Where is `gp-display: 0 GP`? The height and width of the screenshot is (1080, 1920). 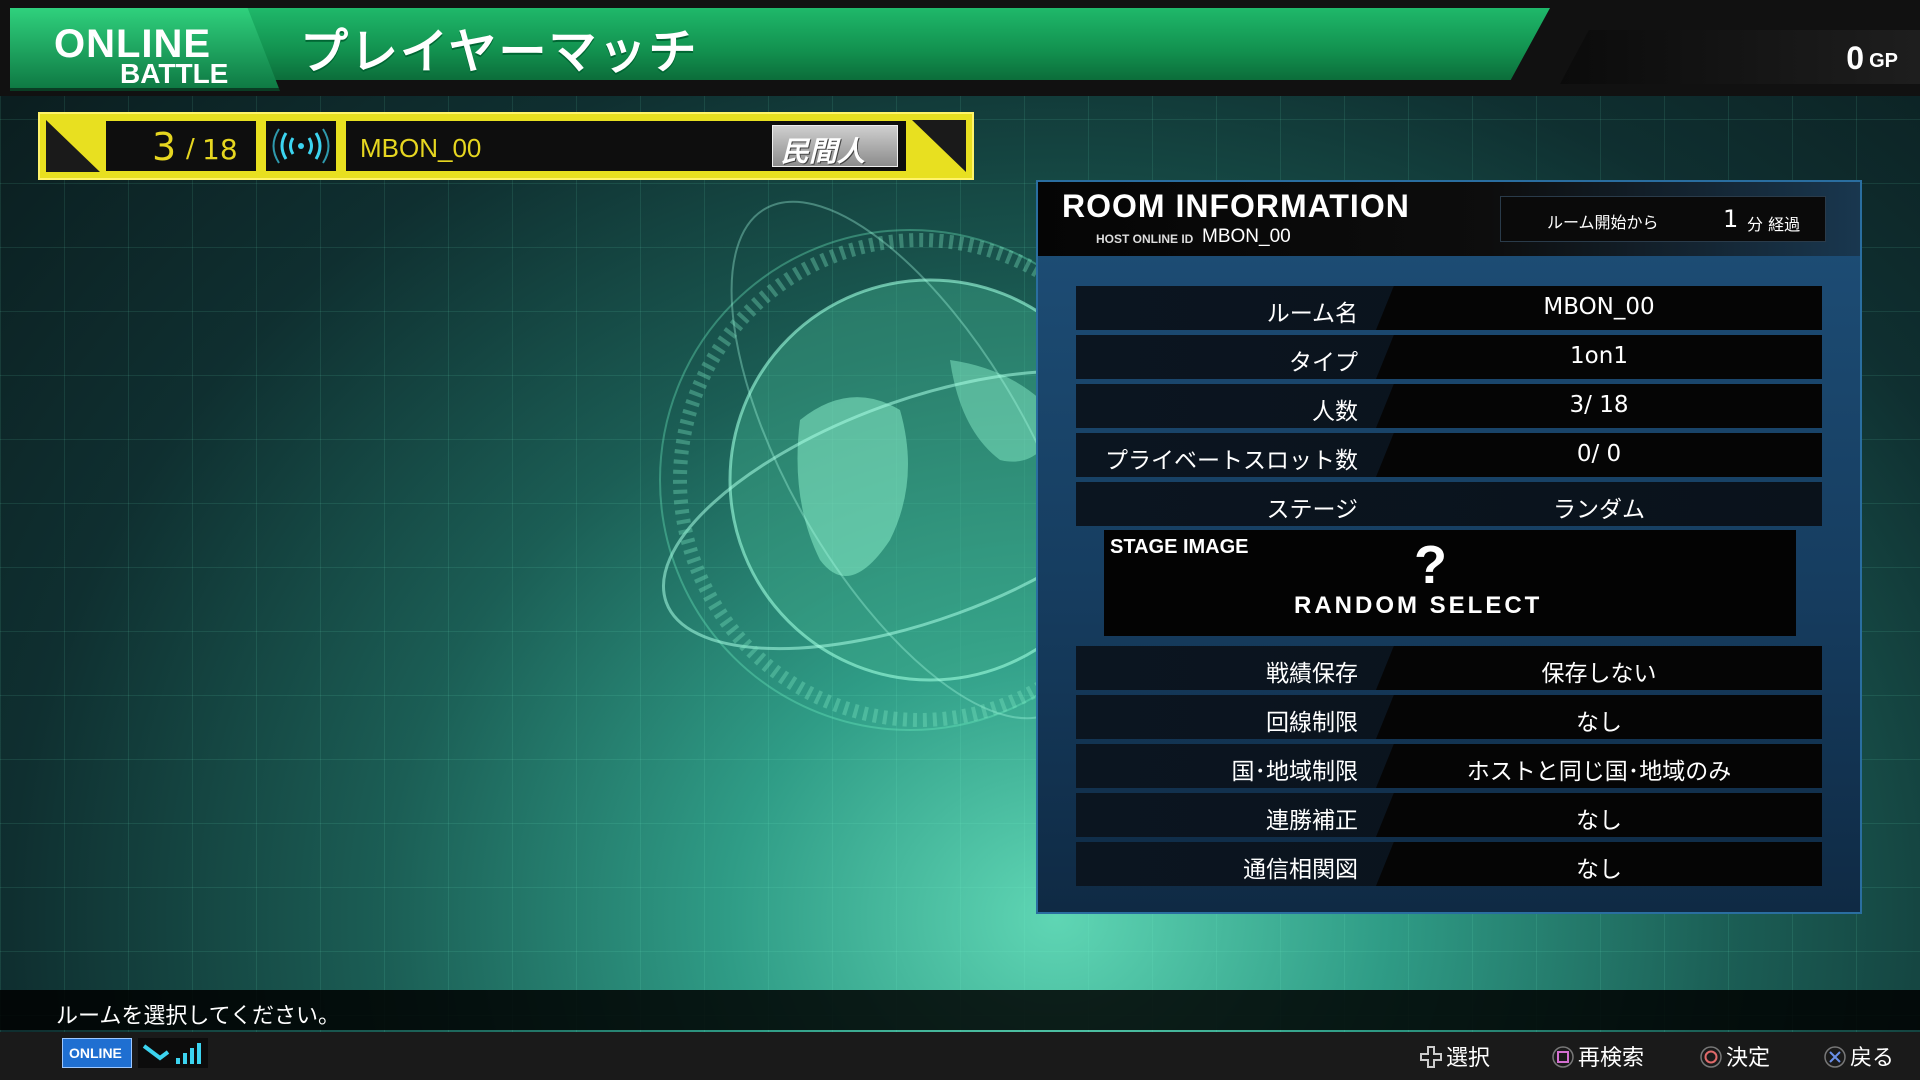
gp-display: 0 GP is located at coordinates (1740, 57).